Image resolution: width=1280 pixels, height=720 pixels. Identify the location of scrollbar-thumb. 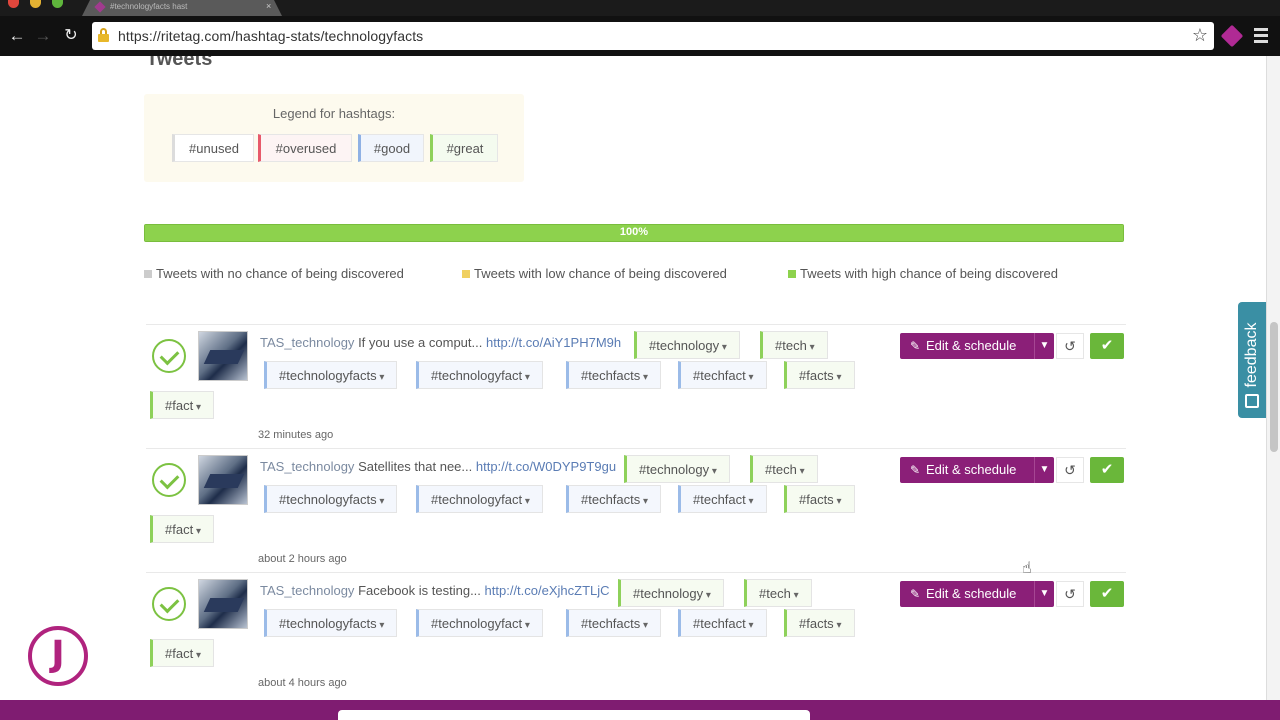
(1274, 387).